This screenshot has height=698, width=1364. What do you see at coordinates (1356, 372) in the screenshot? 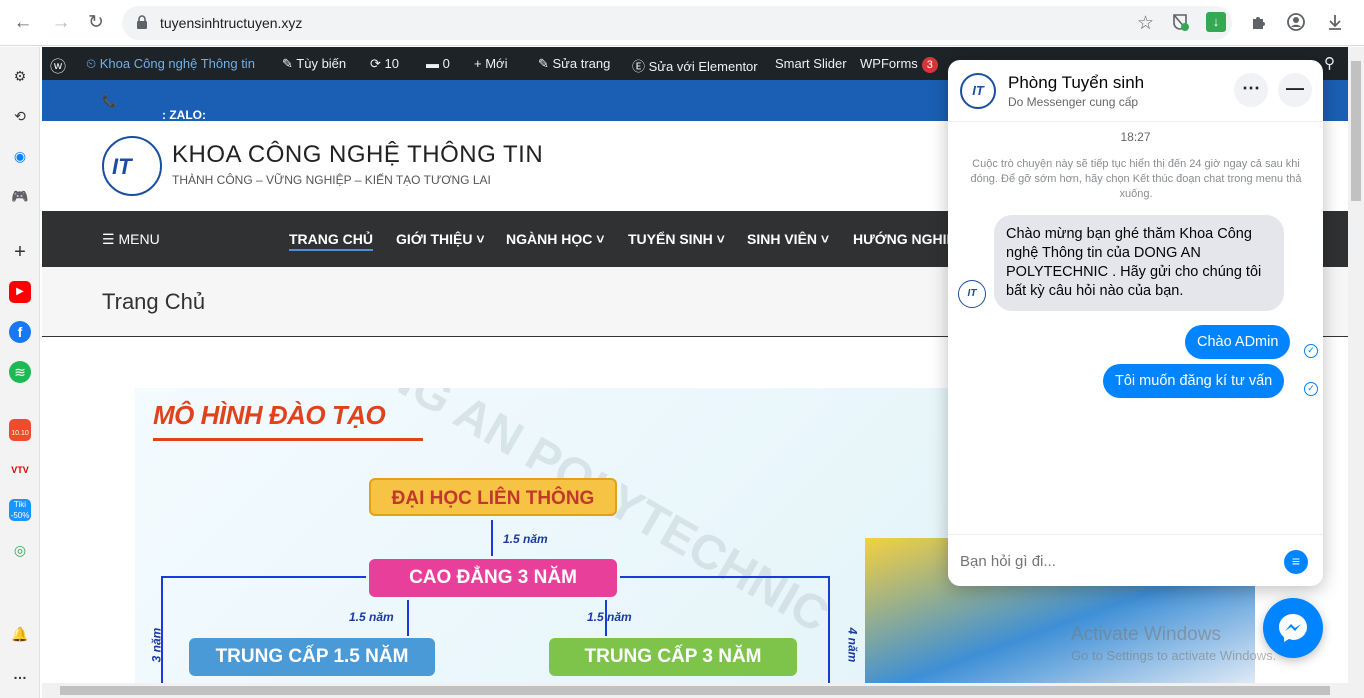
I see `vertical-scrollbar` at bounding box center [1356, 372].